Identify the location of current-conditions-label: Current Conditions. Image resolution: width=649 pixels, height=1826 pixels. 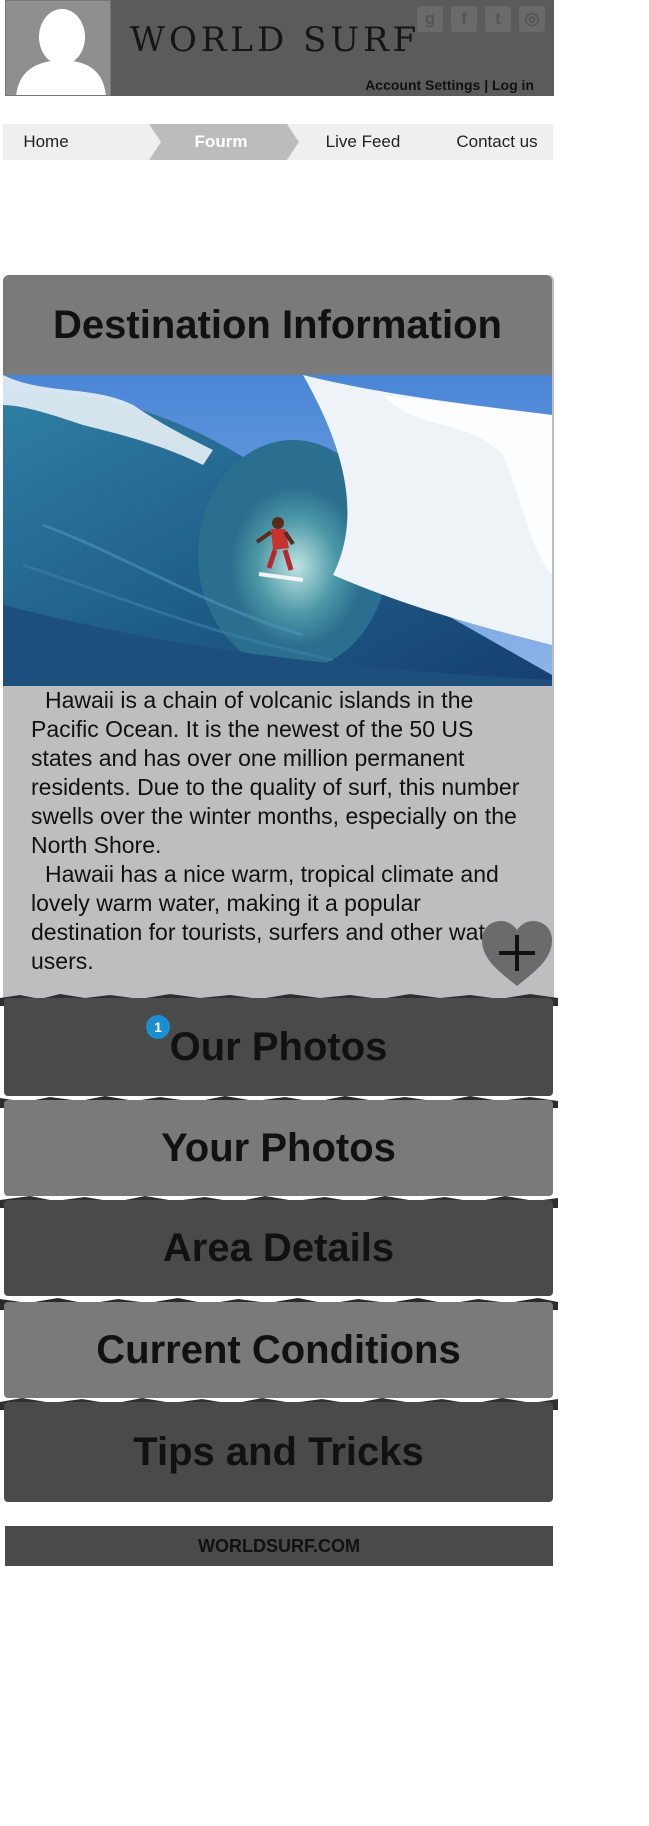
(278, 1349).